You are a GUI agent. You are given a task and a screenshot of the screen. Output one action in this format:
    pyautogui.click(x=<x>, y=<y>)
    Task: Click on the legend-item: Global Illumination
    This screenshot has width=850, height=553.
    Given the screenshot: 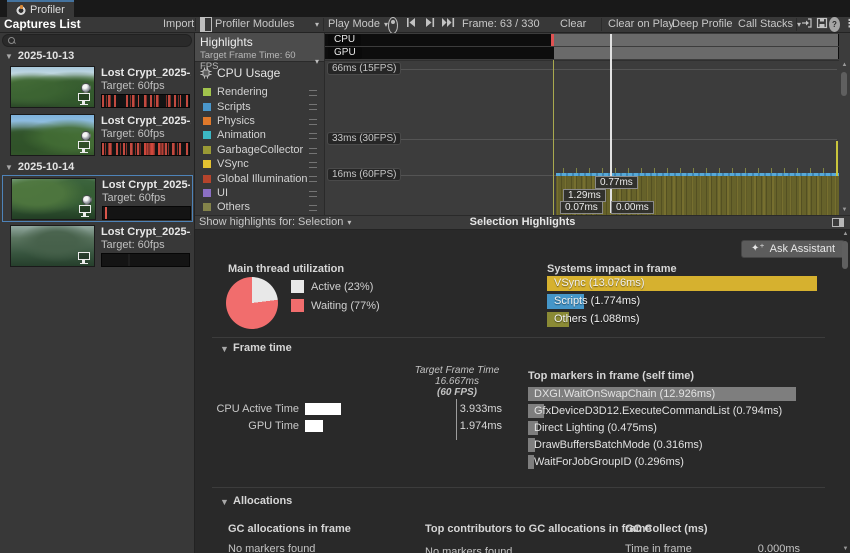 What is the action you would take?
    pyautogui.click(x=259, y=178)
    